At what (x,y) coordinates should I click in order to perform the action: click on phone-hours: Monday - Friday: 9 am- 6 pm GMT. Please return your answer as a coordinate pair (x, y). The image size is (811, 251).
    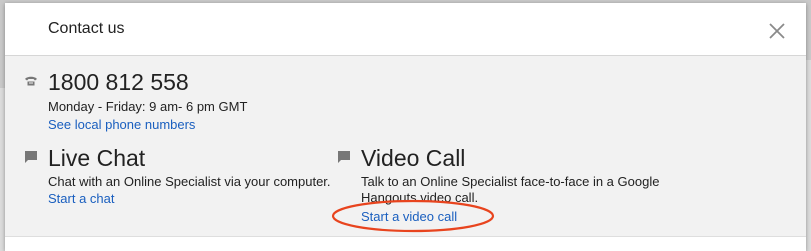
    Looking at the image, I should click on (148, 106).